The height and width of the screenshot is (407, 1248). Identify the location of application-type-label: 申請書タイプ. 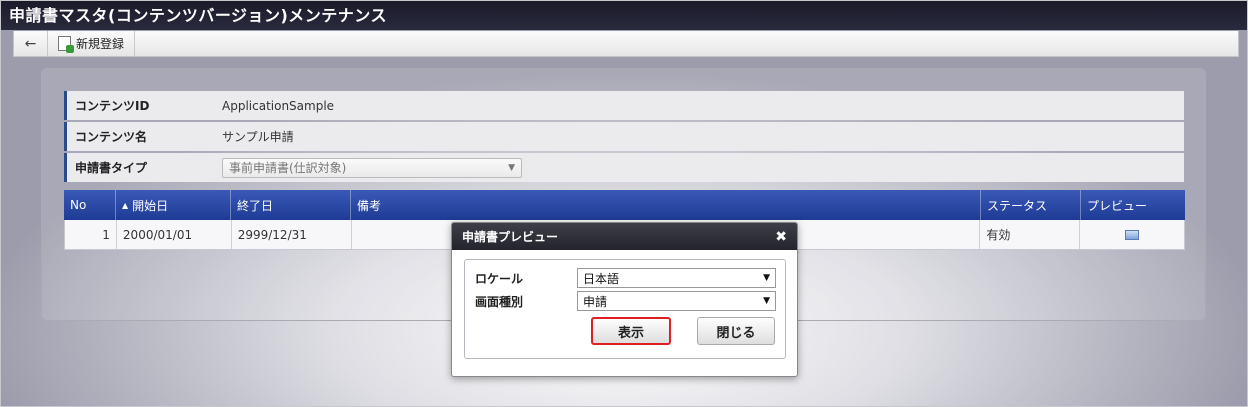
(139, 167).